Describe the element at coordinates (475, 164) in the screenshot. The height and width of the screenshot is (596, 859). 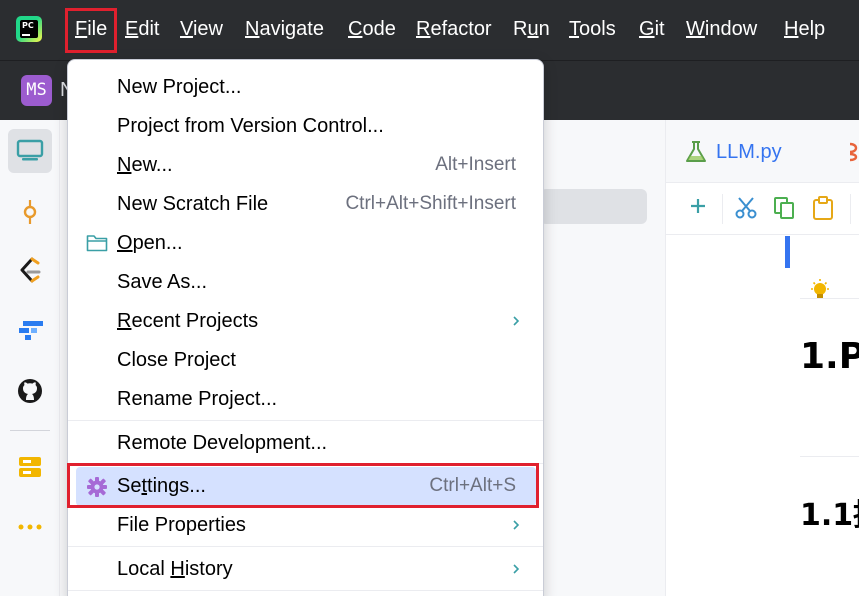
I see `menu-item-shortcut: Alt+Insert` at that location.